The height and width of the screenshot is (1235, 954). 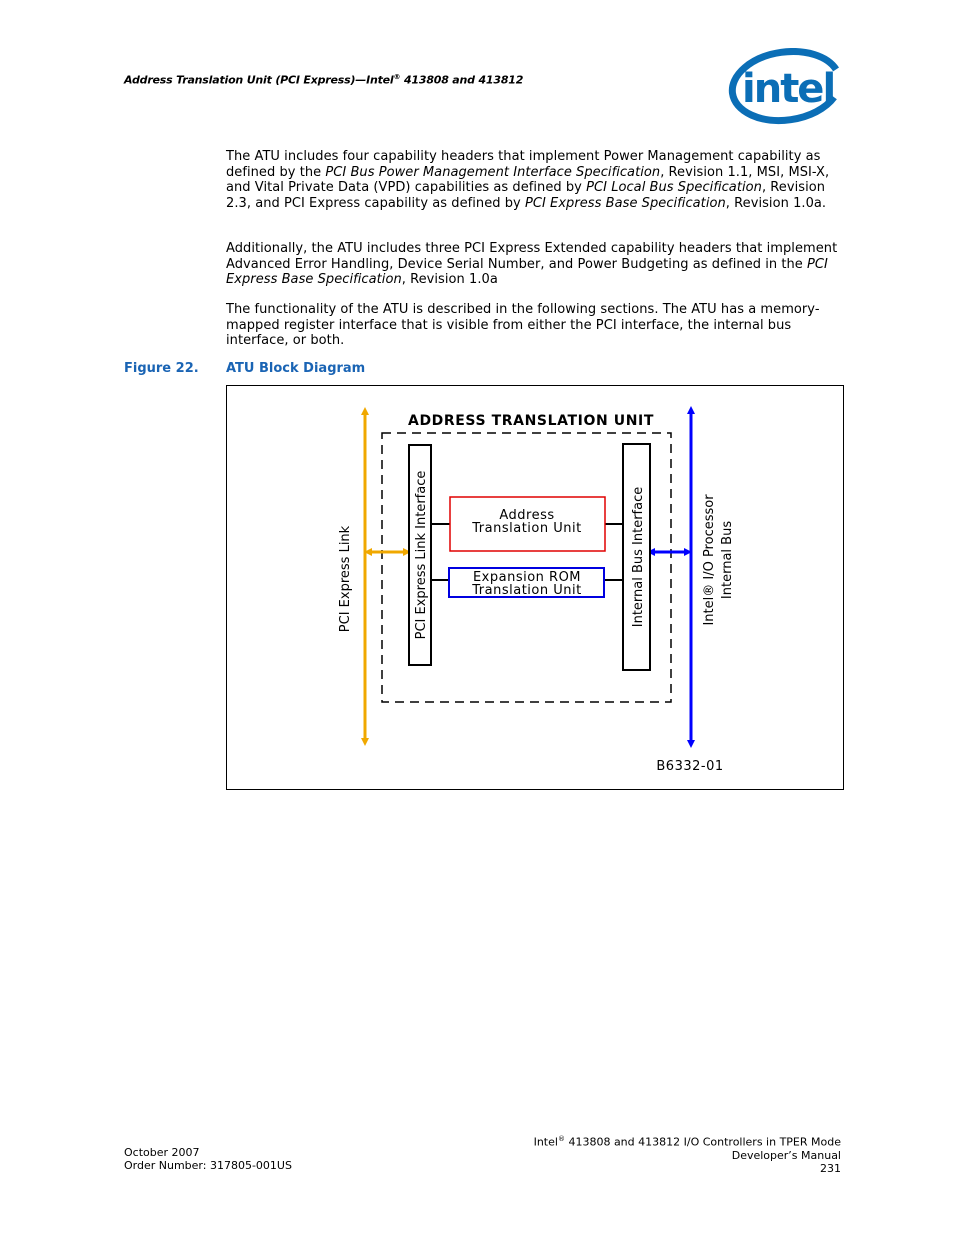 What do you see at coordinates (161, 368) in the screenshot?
I see `figure-number: Figure 22.` at bounding box center [161, 368].